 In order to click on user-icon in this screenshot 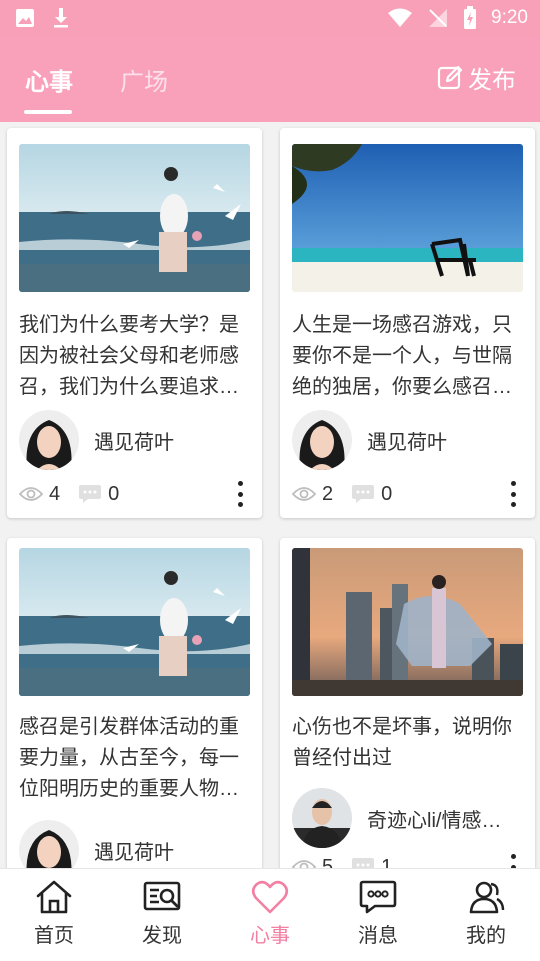, I will do `click(487, 897)`.